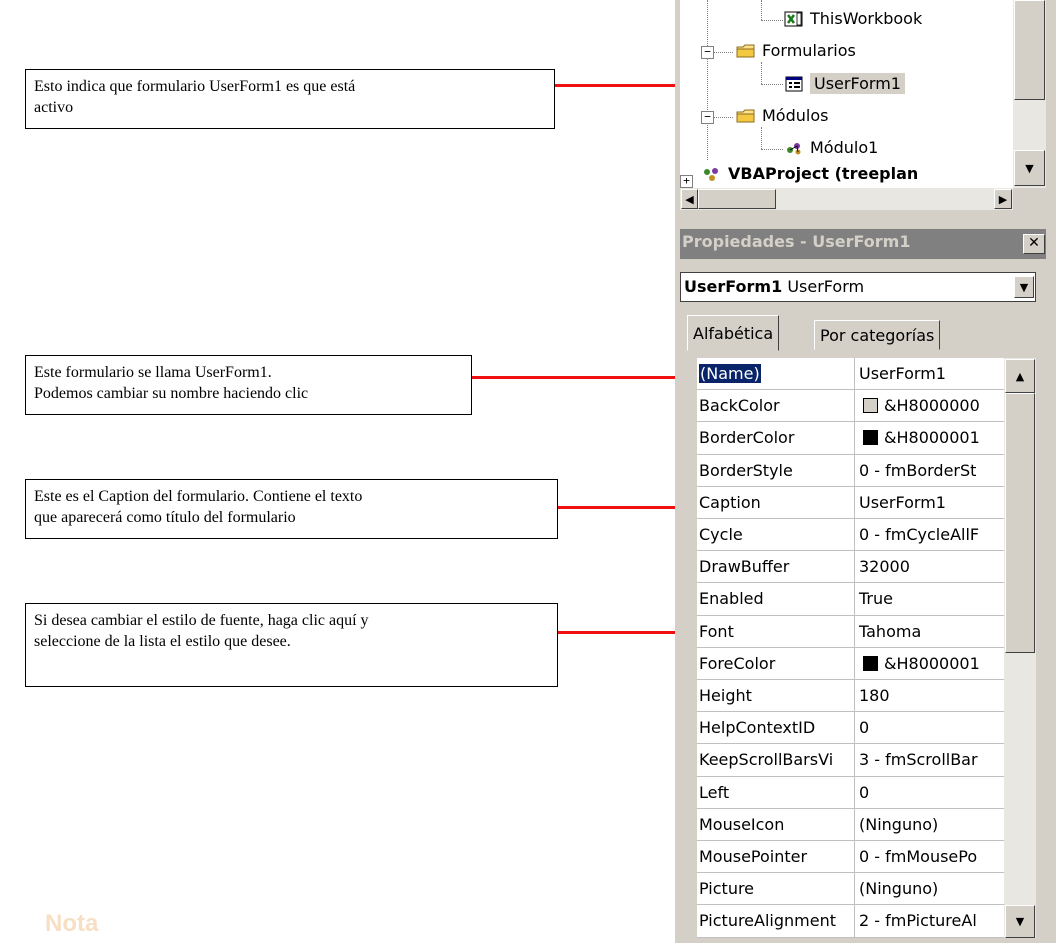  What do you see at coordinates (1024, 287) in the screenshot?
I see `chevron-down-icon: ▼` at bounding box center [1024, 287].